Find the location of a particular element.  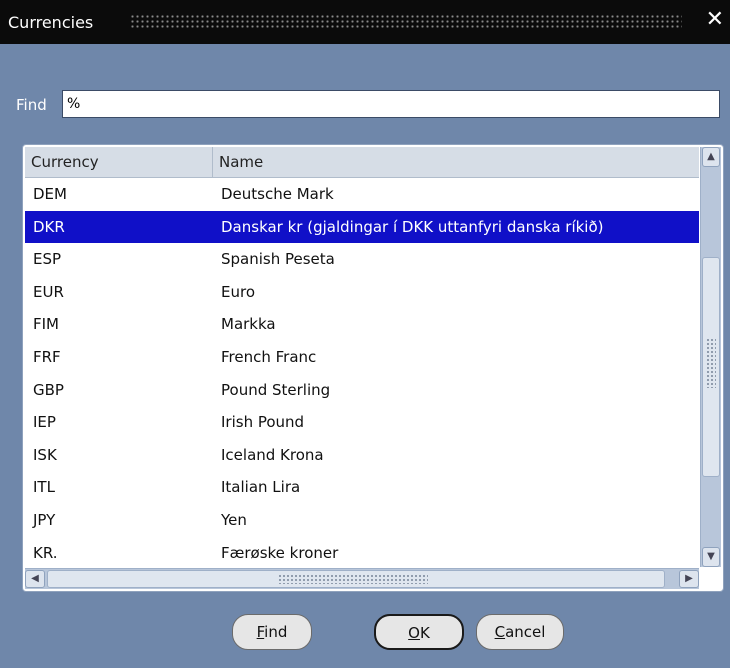

horizontal-scroll-thumb is located at coordinates (356, 579).